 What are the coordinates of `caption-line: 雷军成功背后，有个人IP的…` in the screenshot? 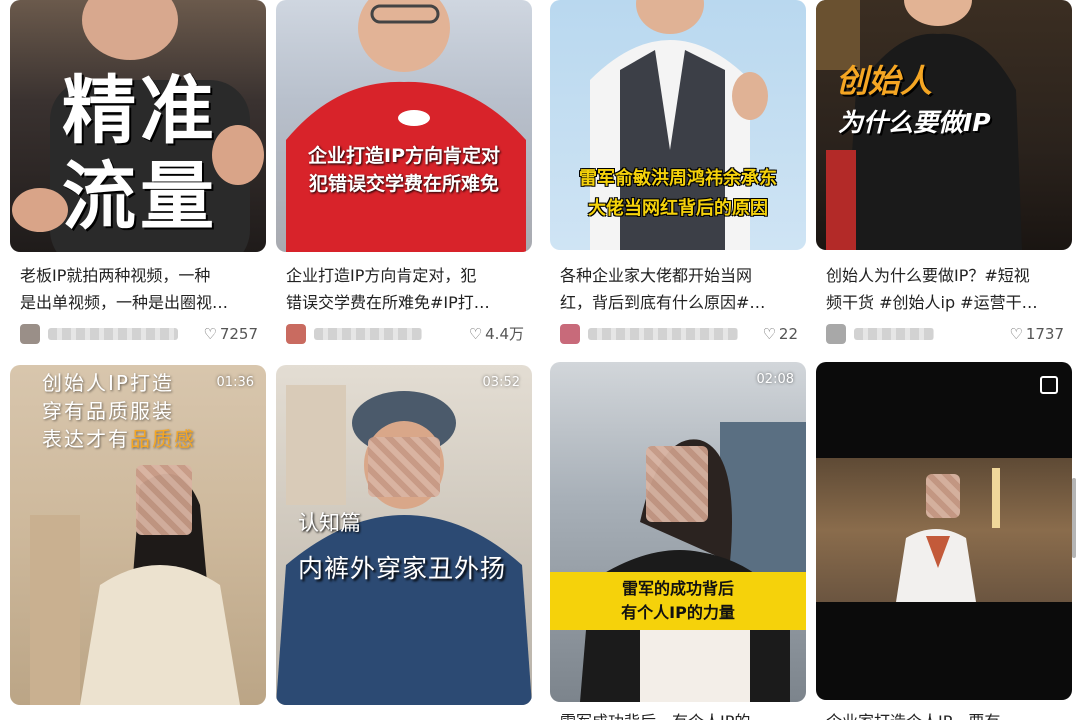 It's located at (679, 714).